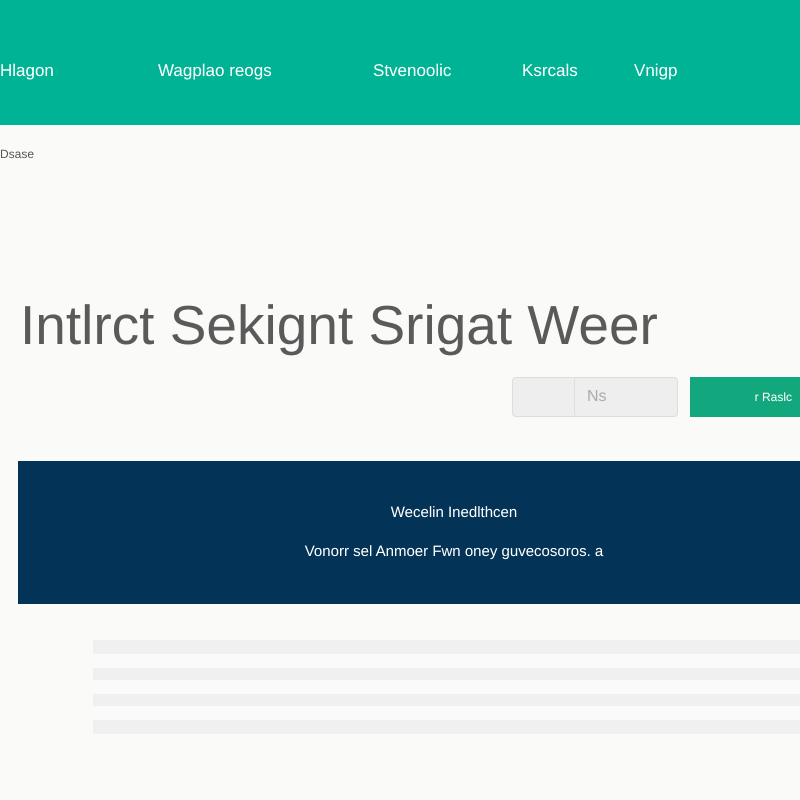 This screenshot has height=800, width=800. Describe the element at coordinates (745, 397) in the screenshot. I see `search-button: r Raslc` at that location.